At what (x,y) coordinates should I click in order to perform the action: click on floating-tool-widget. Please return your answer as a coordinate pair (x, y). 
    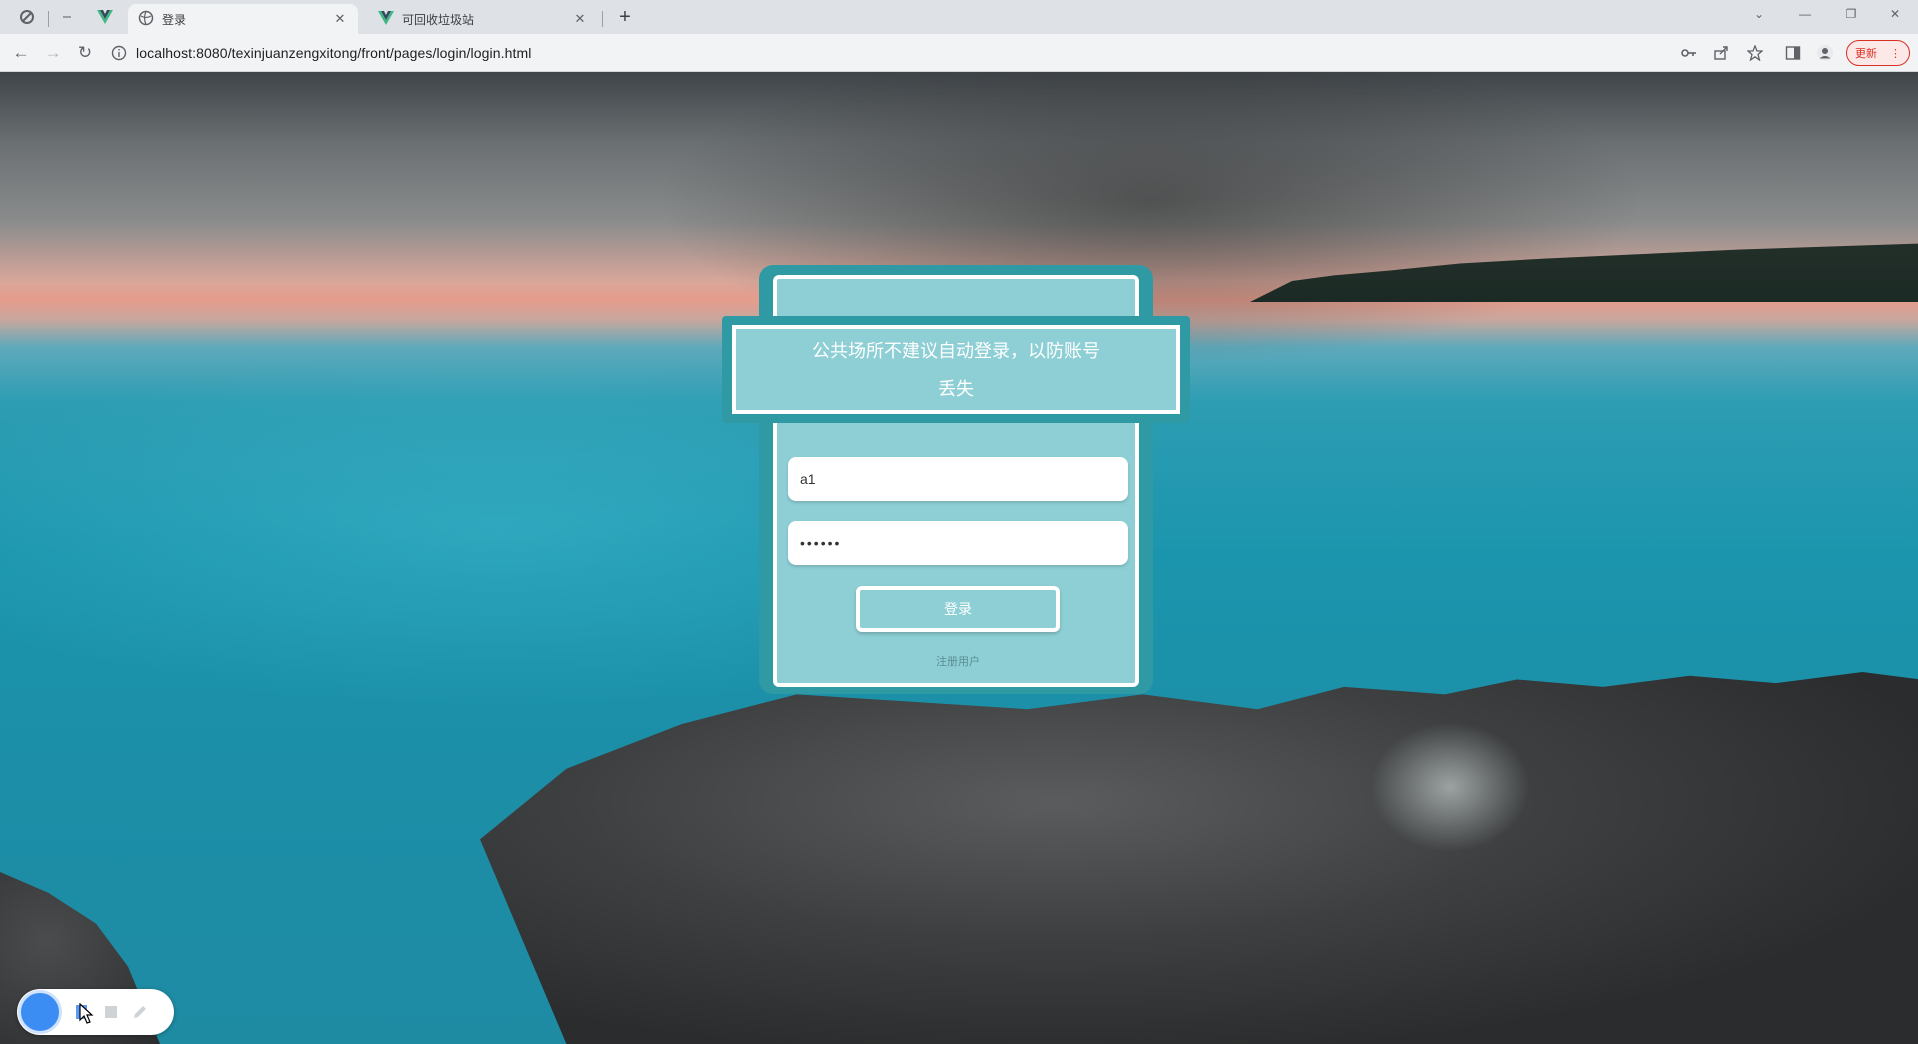
    Looking at the image, I should click on (95, 1012).